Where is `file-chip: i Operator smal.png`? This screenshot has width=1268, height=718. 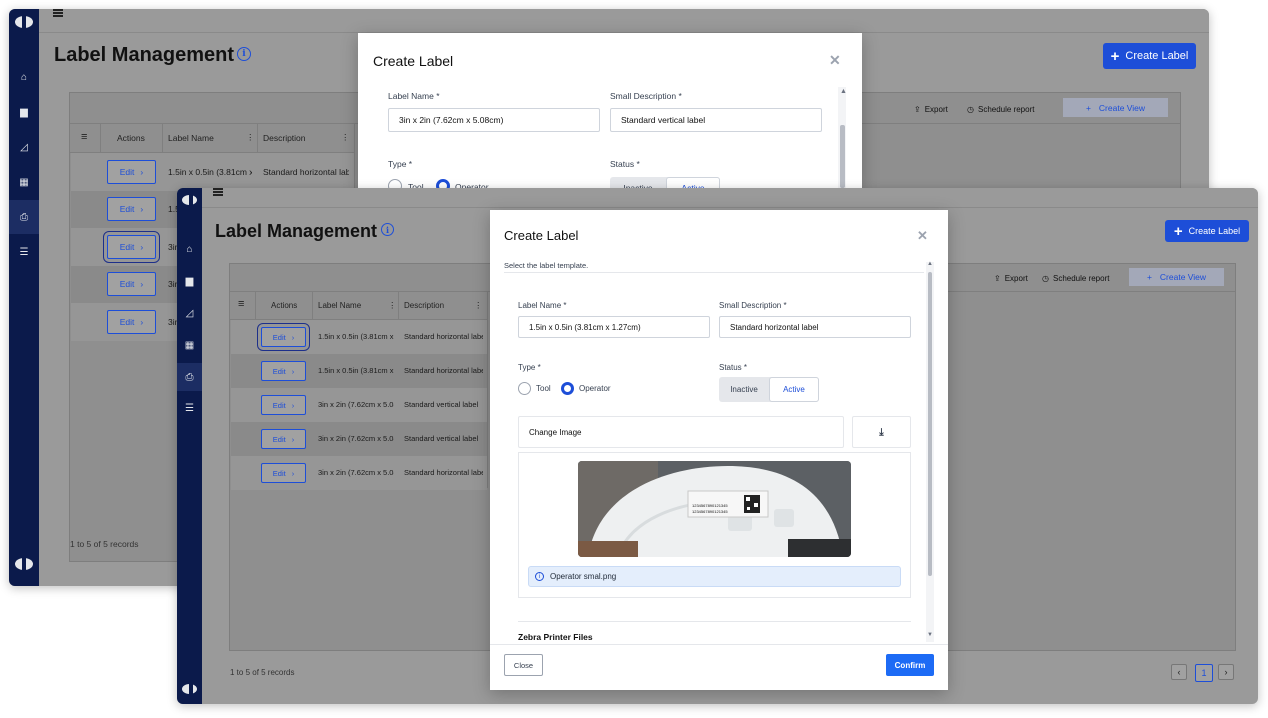
file-chip: i Operator smal.png is located at coordinates (714, 576).